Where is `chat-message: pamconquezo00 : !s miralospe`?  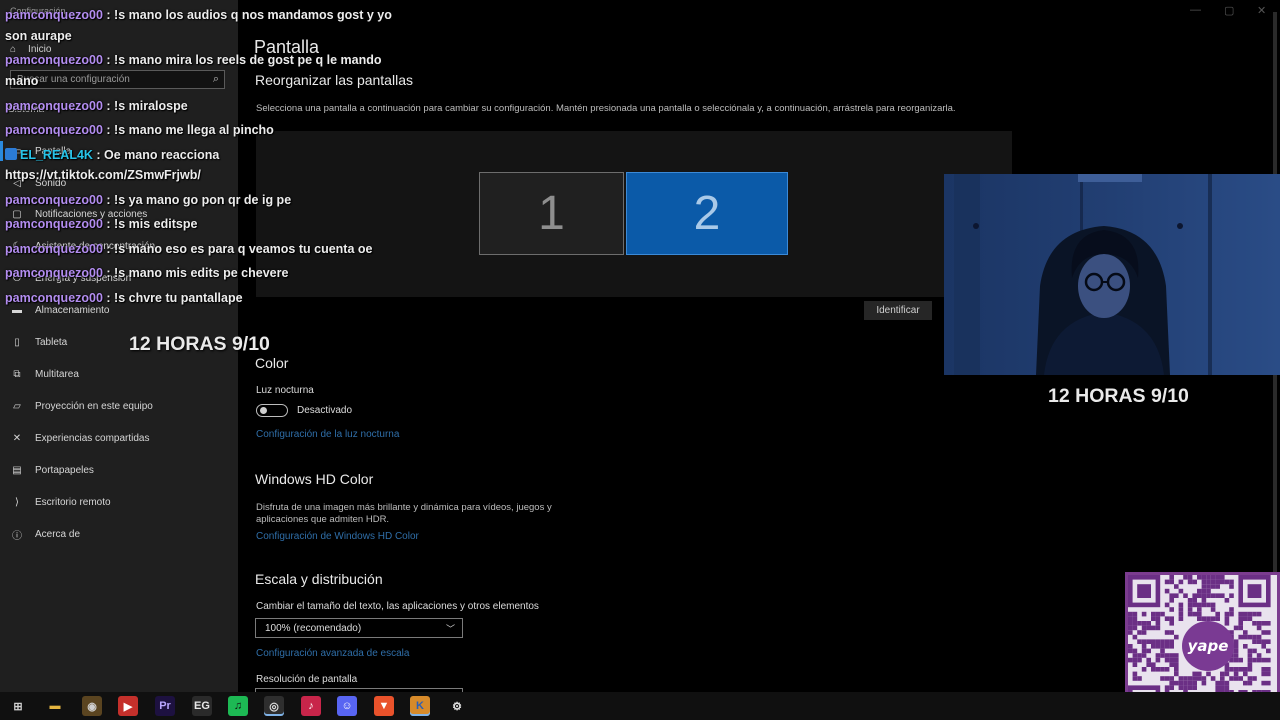 chat-message: pamconquezo00 : !s miralospe is located at coordinates (96, 106).